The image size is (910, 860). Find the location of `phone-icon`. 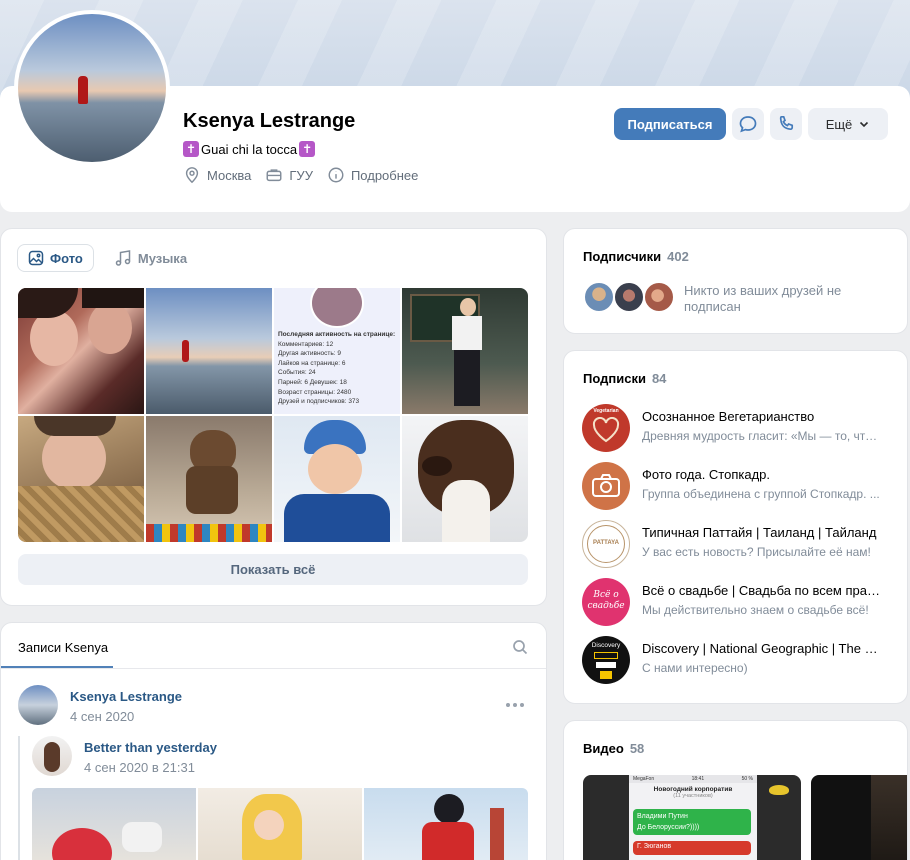

phone-icon is located at coordinates (786, 123).